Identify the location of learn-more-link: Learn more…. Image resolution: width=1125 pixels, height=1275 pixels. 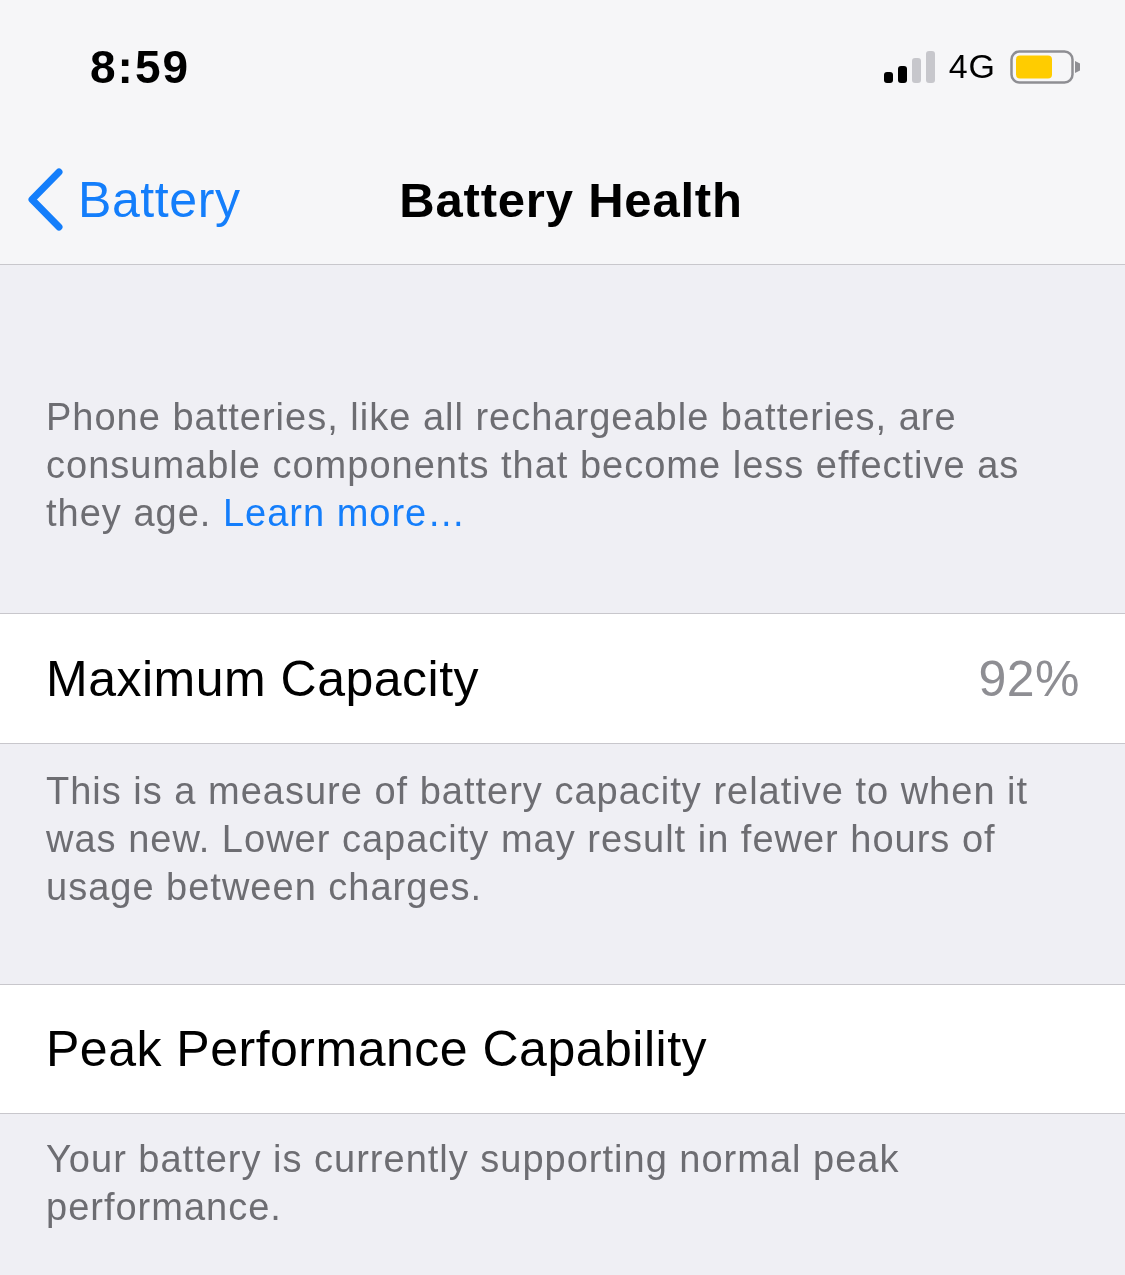
(344, 513).